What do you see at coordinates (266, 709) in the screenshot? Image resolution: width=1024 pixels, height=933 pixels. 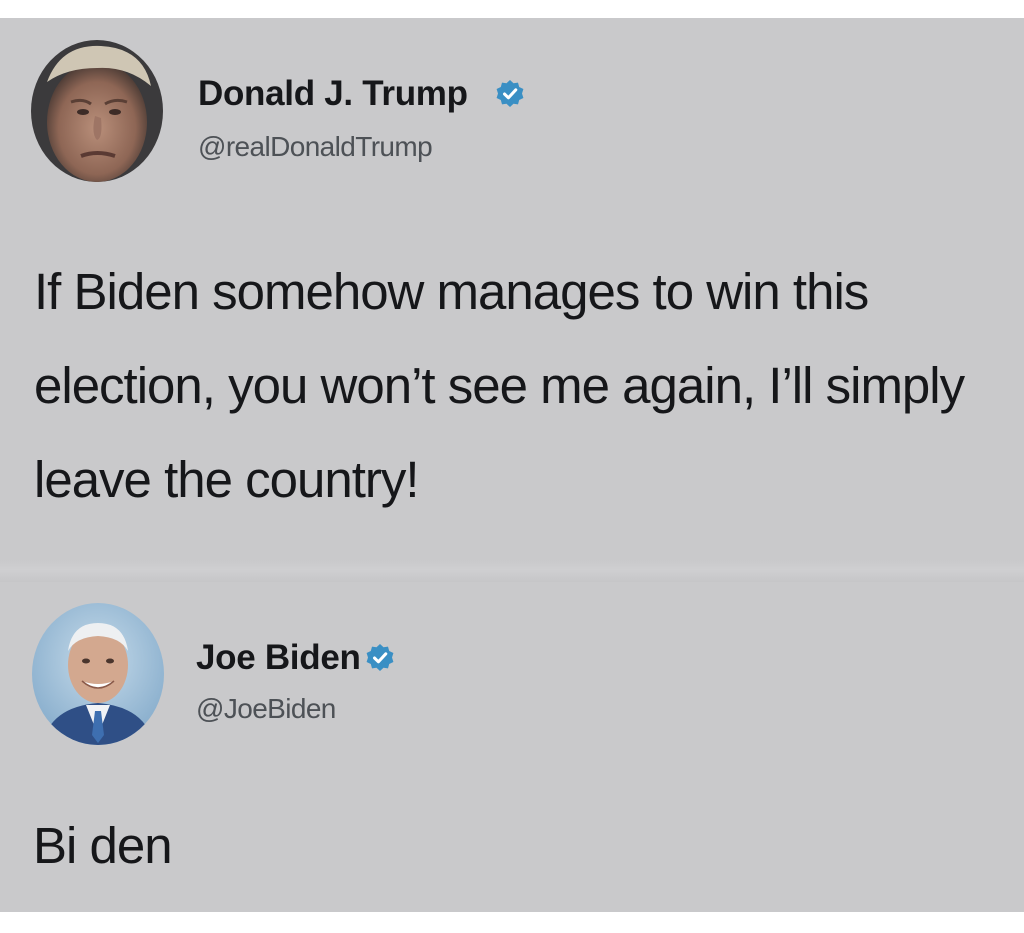 I see `handle: @JoeBiden` at bounding box center [266, 709].